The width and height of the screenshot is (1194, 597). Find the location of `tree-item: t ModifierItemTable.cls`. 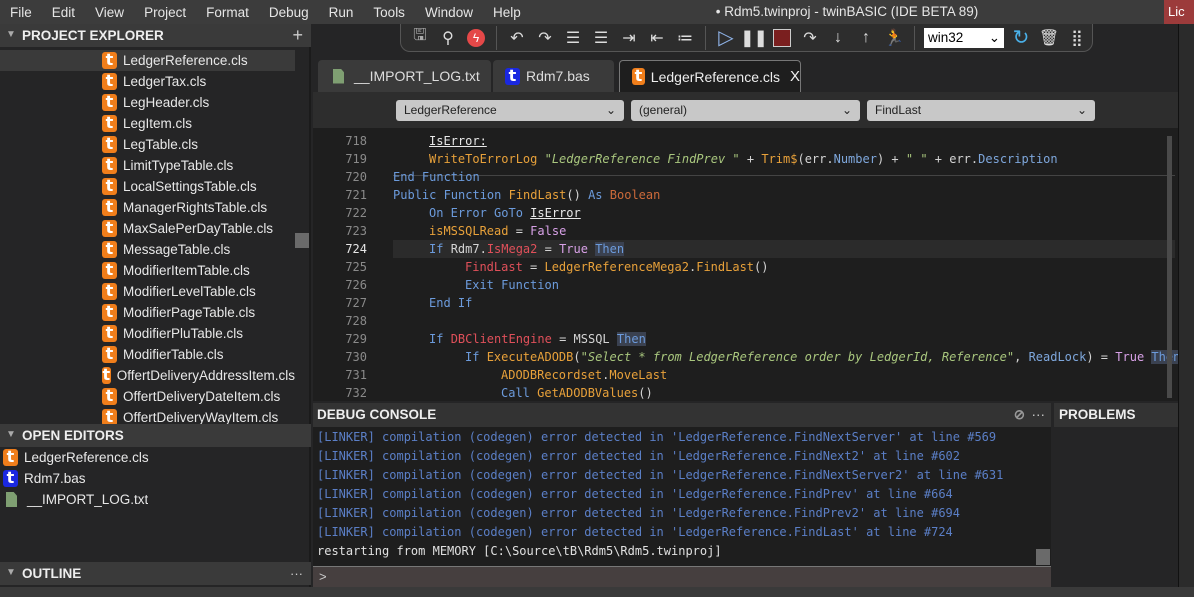

tree-item: t ModifierItemTable.cls is located at coordinates (147, 270).